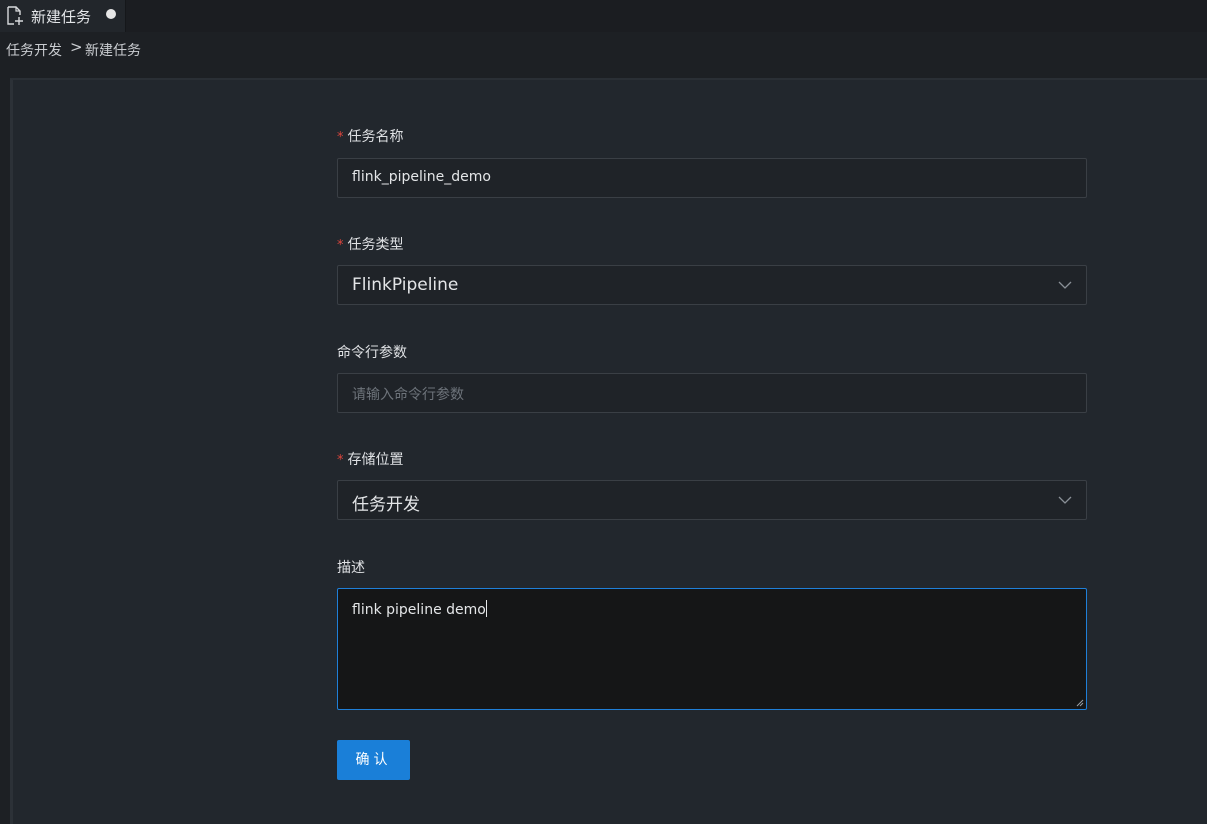 The image size is (1207, 824). What do you see at coordinates (351, 568) in the screenshot?
I see `description-label: 描述` at bounding box center [351, 568].